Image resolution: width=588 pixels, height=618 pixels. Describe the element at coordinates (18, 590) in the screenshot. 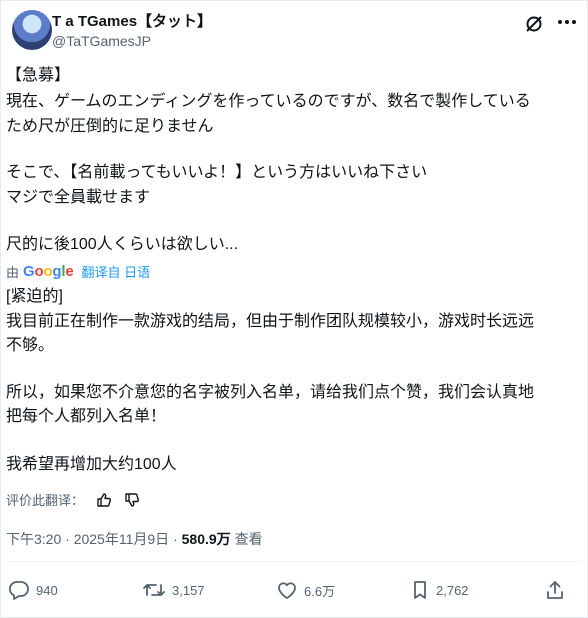

I see `reply-icon` at that location.